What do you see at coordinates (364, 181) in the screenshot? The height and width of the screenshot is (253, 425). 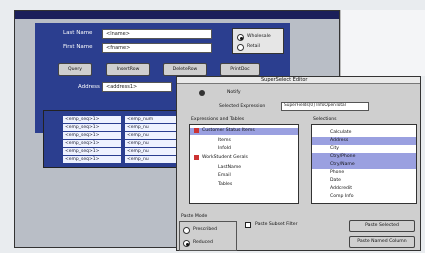 I see `selection-item: Date` at bounding box center [364, 181].